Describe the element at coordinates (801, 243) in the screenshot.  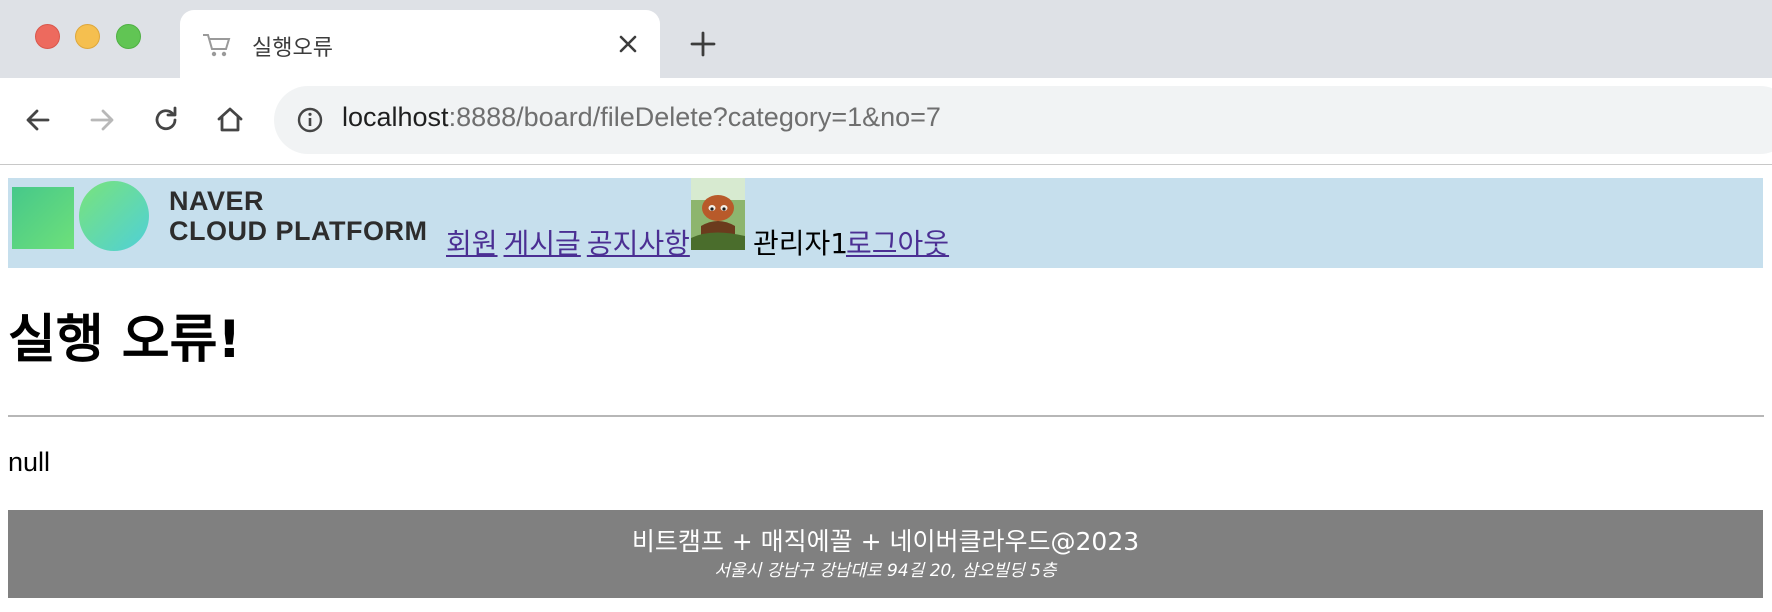
I see `user-name: 관리자1` at that location.